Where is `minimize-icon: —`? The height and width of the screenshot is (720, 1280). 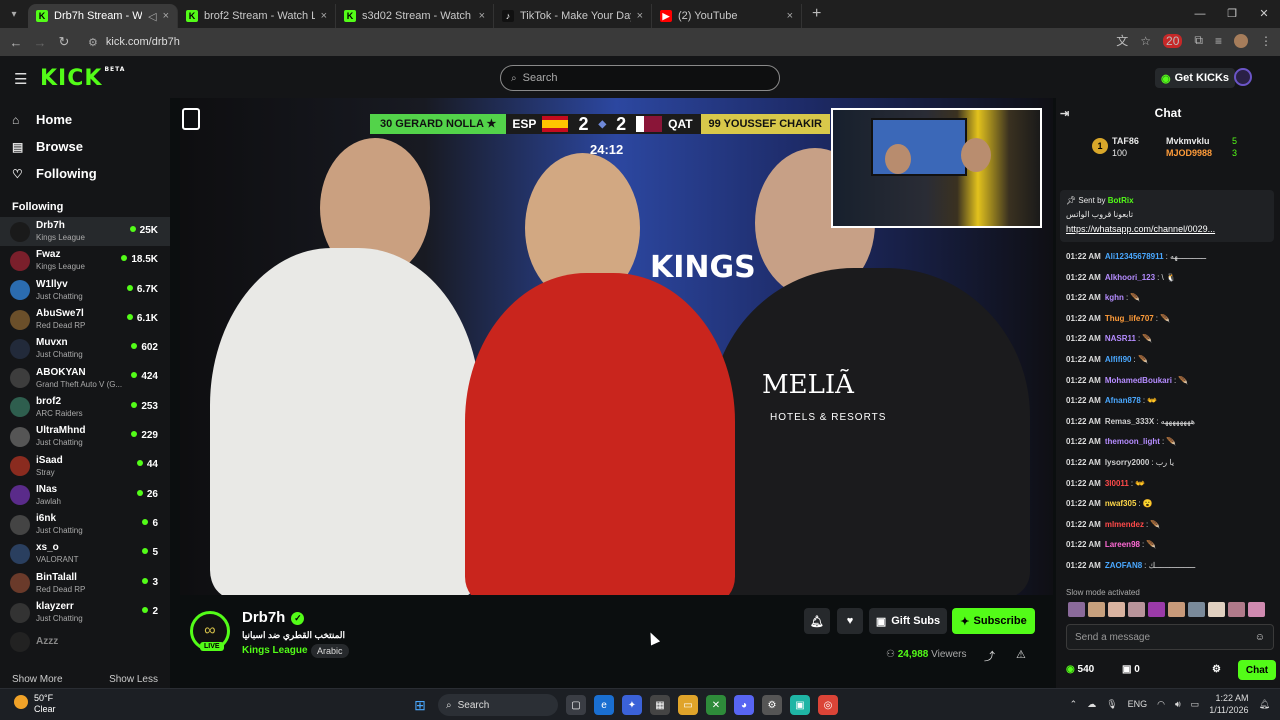 minimize-icon: — is located at coordinates (1200, 14).